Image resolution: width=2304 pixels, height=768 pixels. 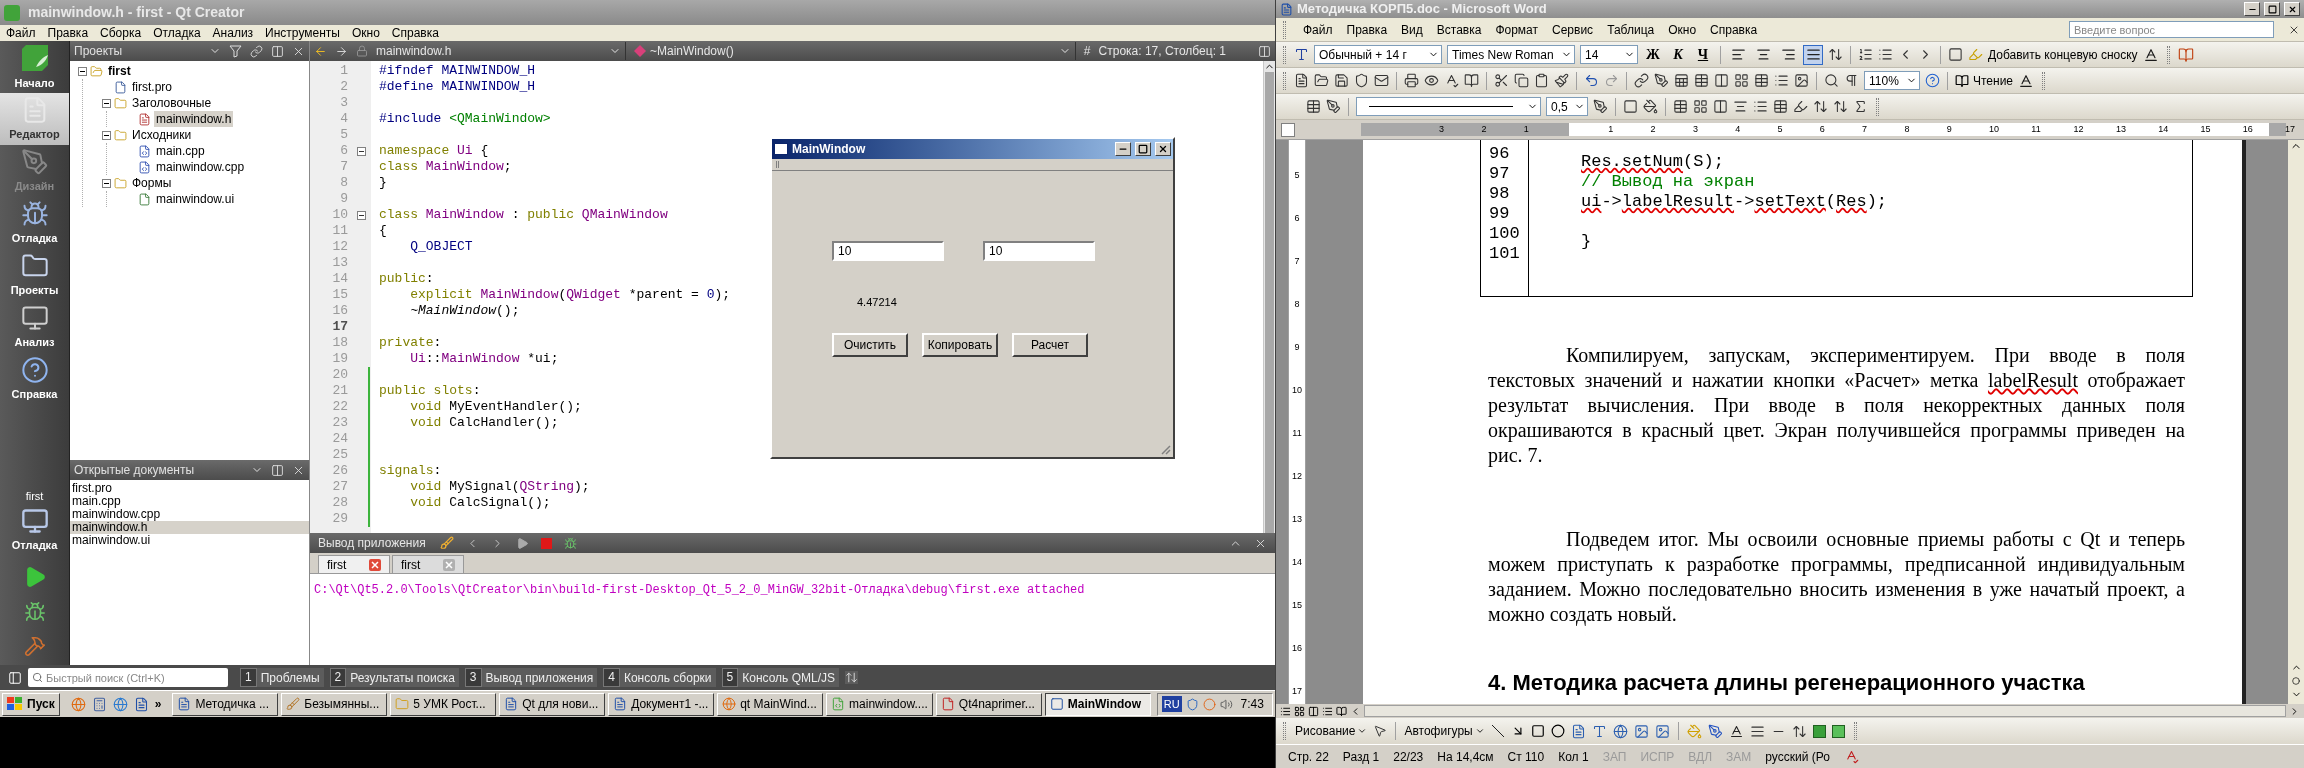 What do you see at coordinates (1567, 106) in the screenshot?
I see `line-width-combo: 0,5` at bounding box center [1567, 106].